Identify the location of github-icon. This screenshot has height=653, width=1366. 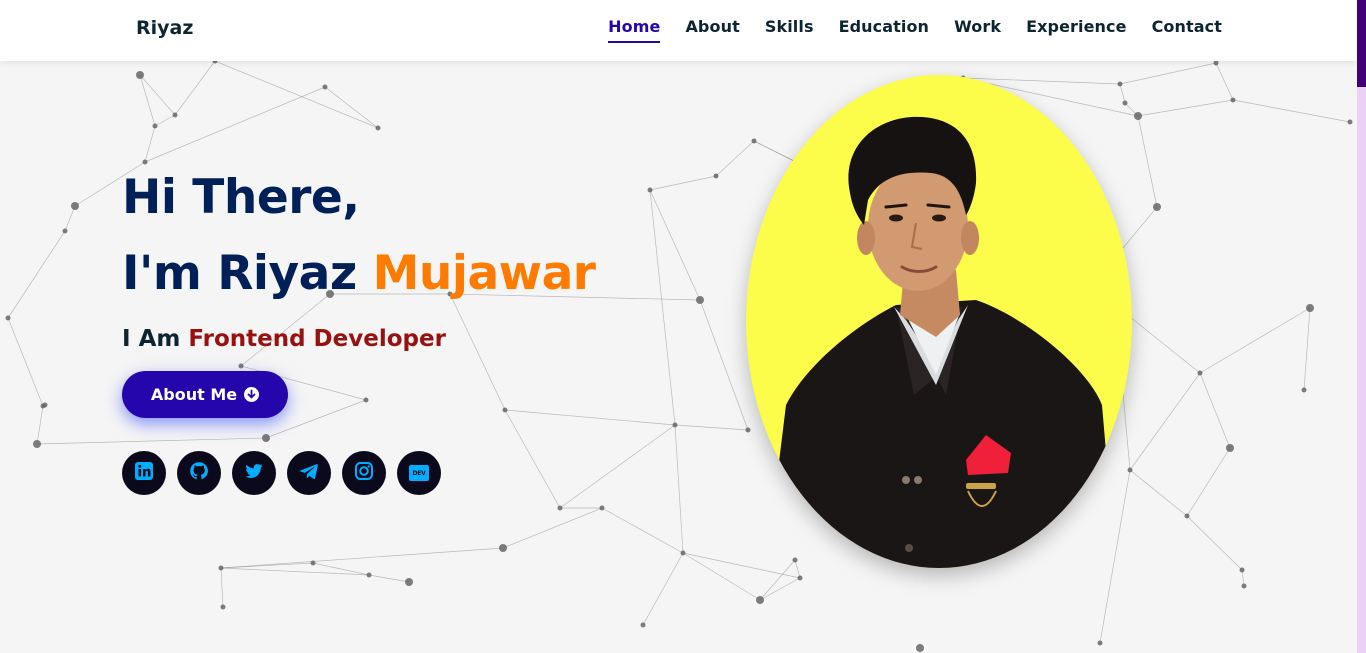
(199, 473).